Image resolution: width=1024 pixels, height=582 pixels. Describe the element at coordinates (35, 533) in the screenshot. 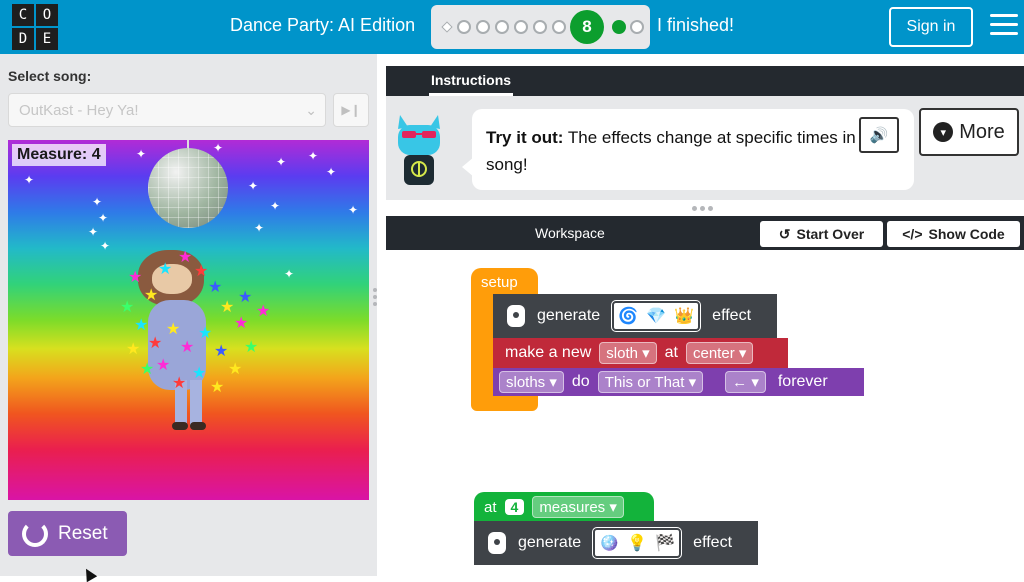

I see `rotate-icon` at that location.